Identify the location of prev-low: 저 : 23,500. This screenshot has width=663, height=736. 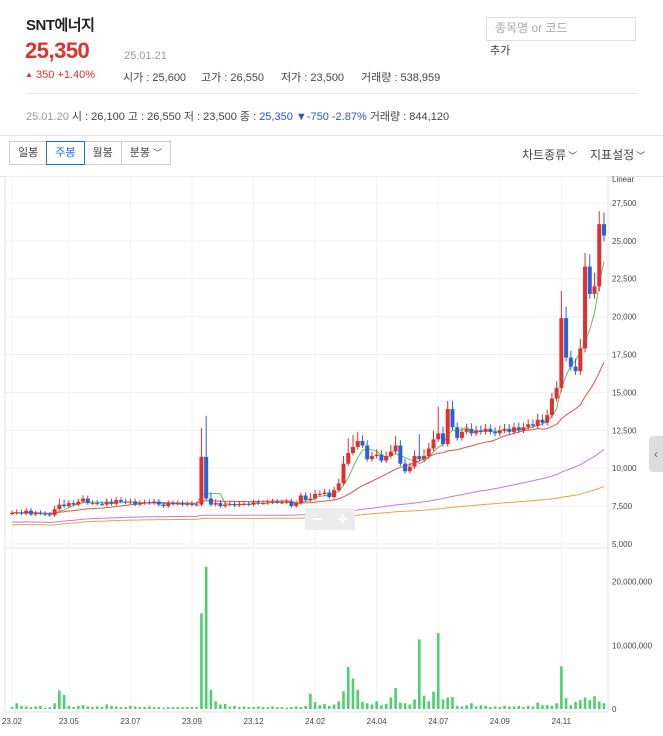
(210, 117).